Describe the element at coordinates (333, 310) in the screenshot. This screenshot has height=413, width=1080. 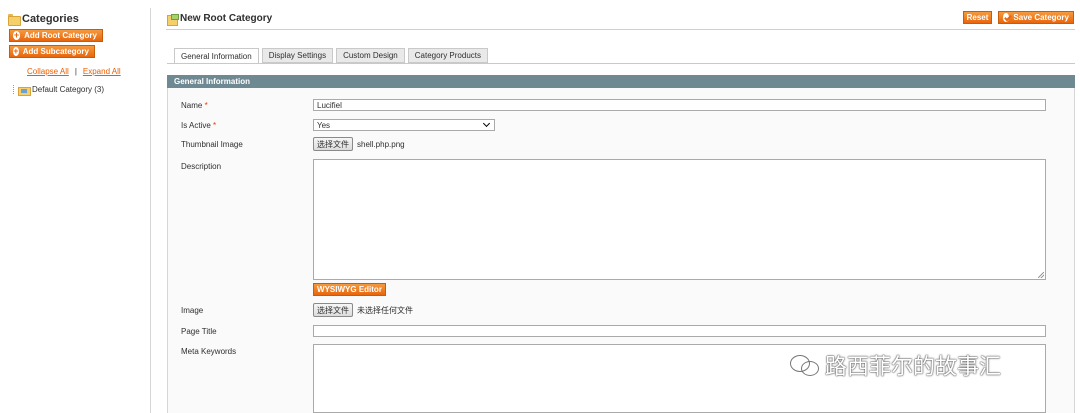
I see `image-choose-file-button: 选择文件` at that location.